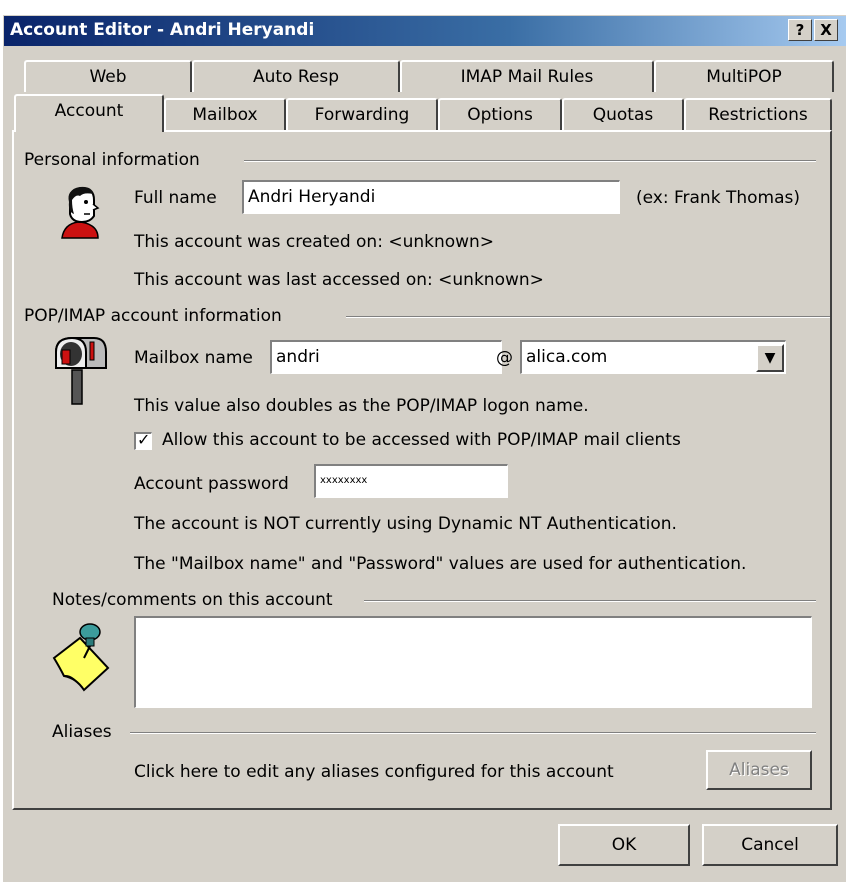 Image resolution: width=846 pixels, height=882 pixels. What do you see at coordinates (175, 198) in the screenshot?
I see `full-name-label: Full name` at bounding box center [175, 198].